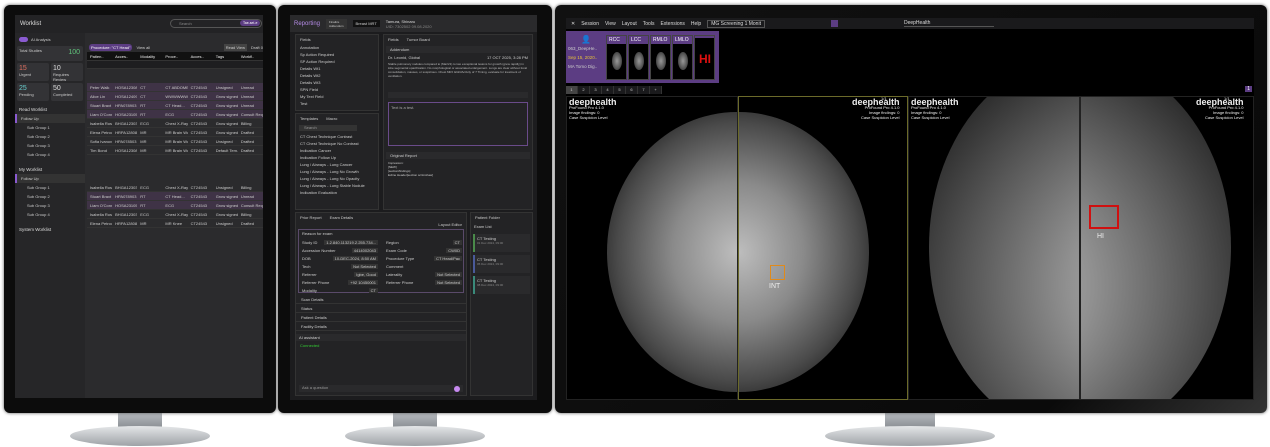  What do you see at coordinates (366, 274) in the screenshot?
I see `field-value: Igbe, Good` at bounding box center [366, 274].